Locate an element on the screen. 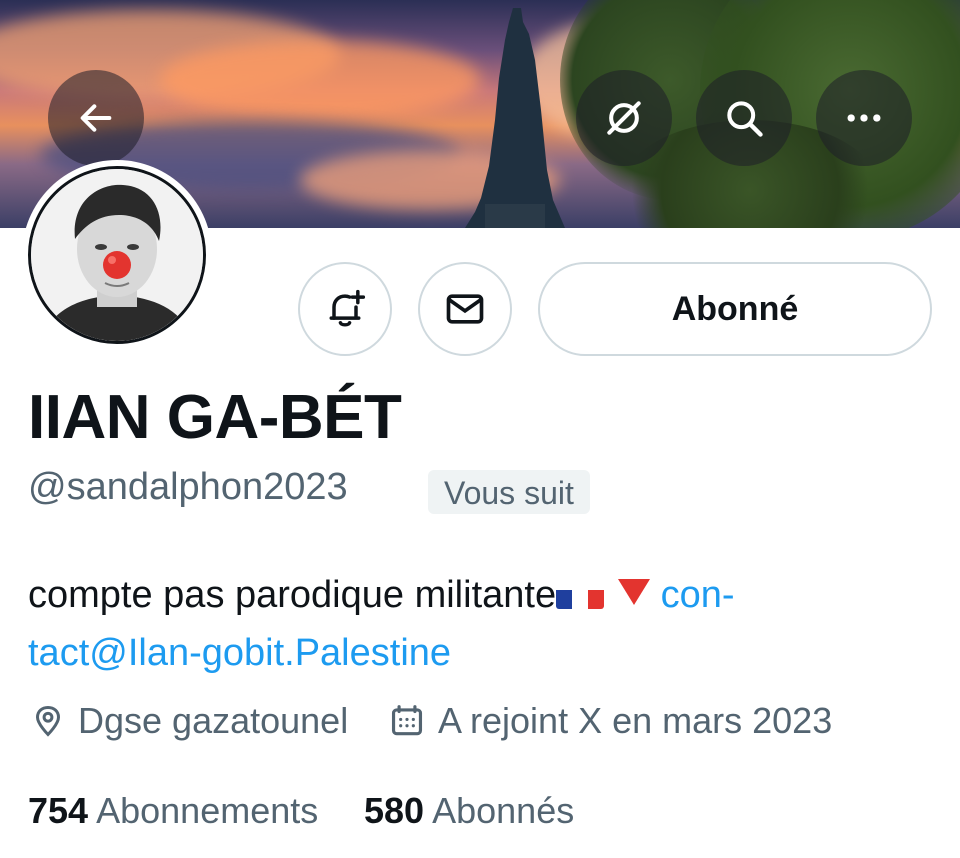 The height and width of the screenshot is (858, 960). location-pin-icon is located at coordinates (48, 721).